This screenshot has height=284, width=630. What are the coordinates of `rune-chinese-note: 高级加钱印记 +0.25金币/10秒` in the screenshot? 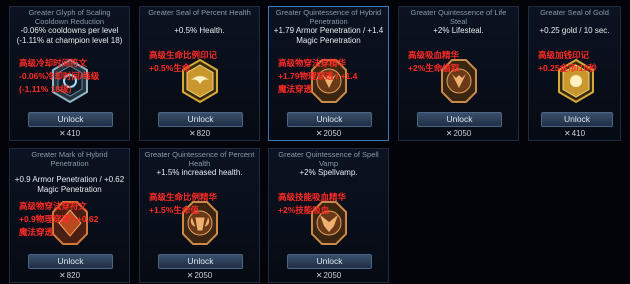 It's located at (567, 61).